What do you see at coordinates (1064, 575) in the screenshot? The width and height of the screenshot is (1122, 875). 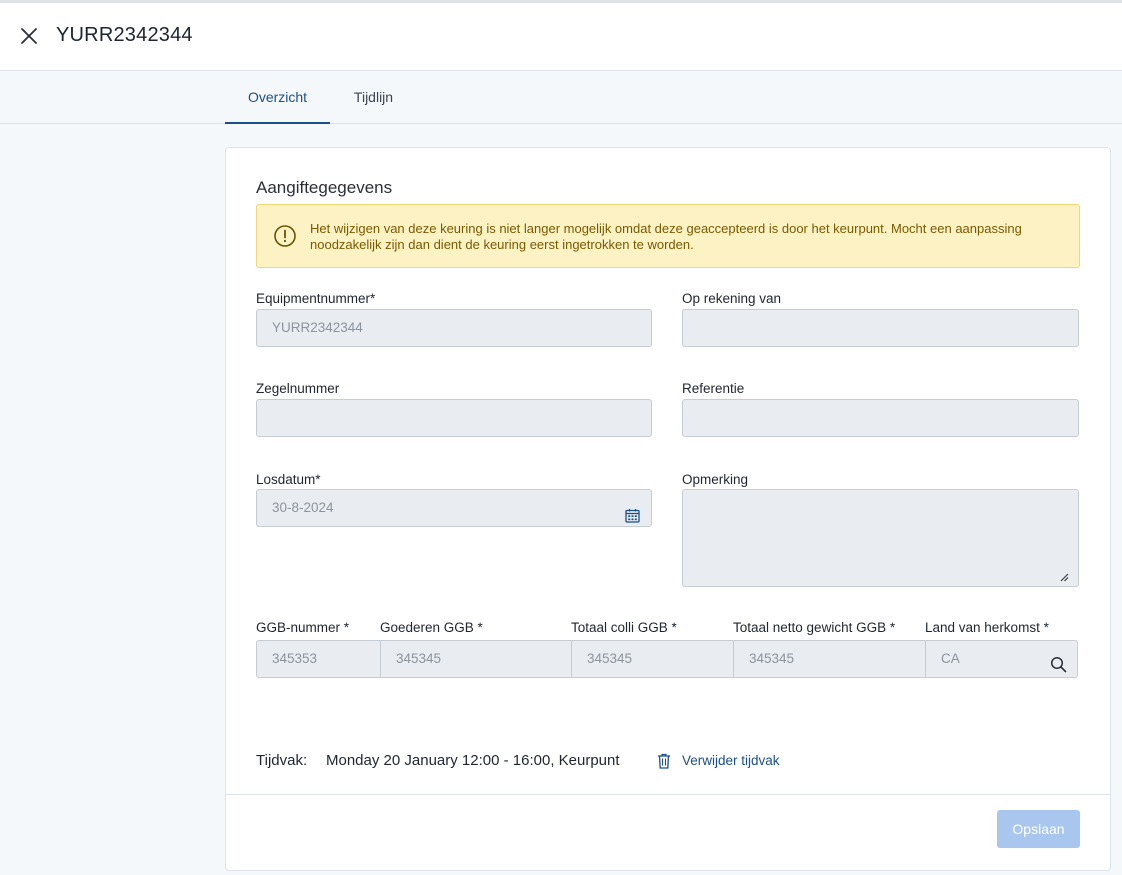 I see `resize-handle-icon` at bounding box center [1064, 575].